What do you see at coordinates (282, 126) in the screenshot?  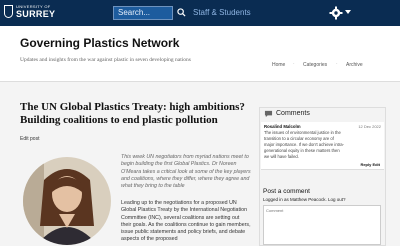 I see `comment-author: Rosalind Malcolm` at bounding box center [282, 126].